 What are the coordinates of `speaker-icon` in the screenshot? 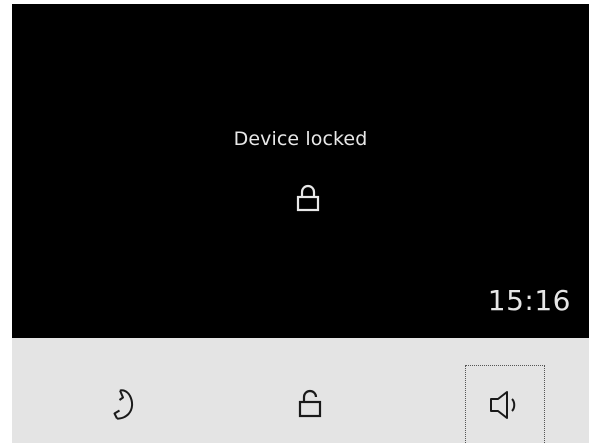 It's located at (503, 404).